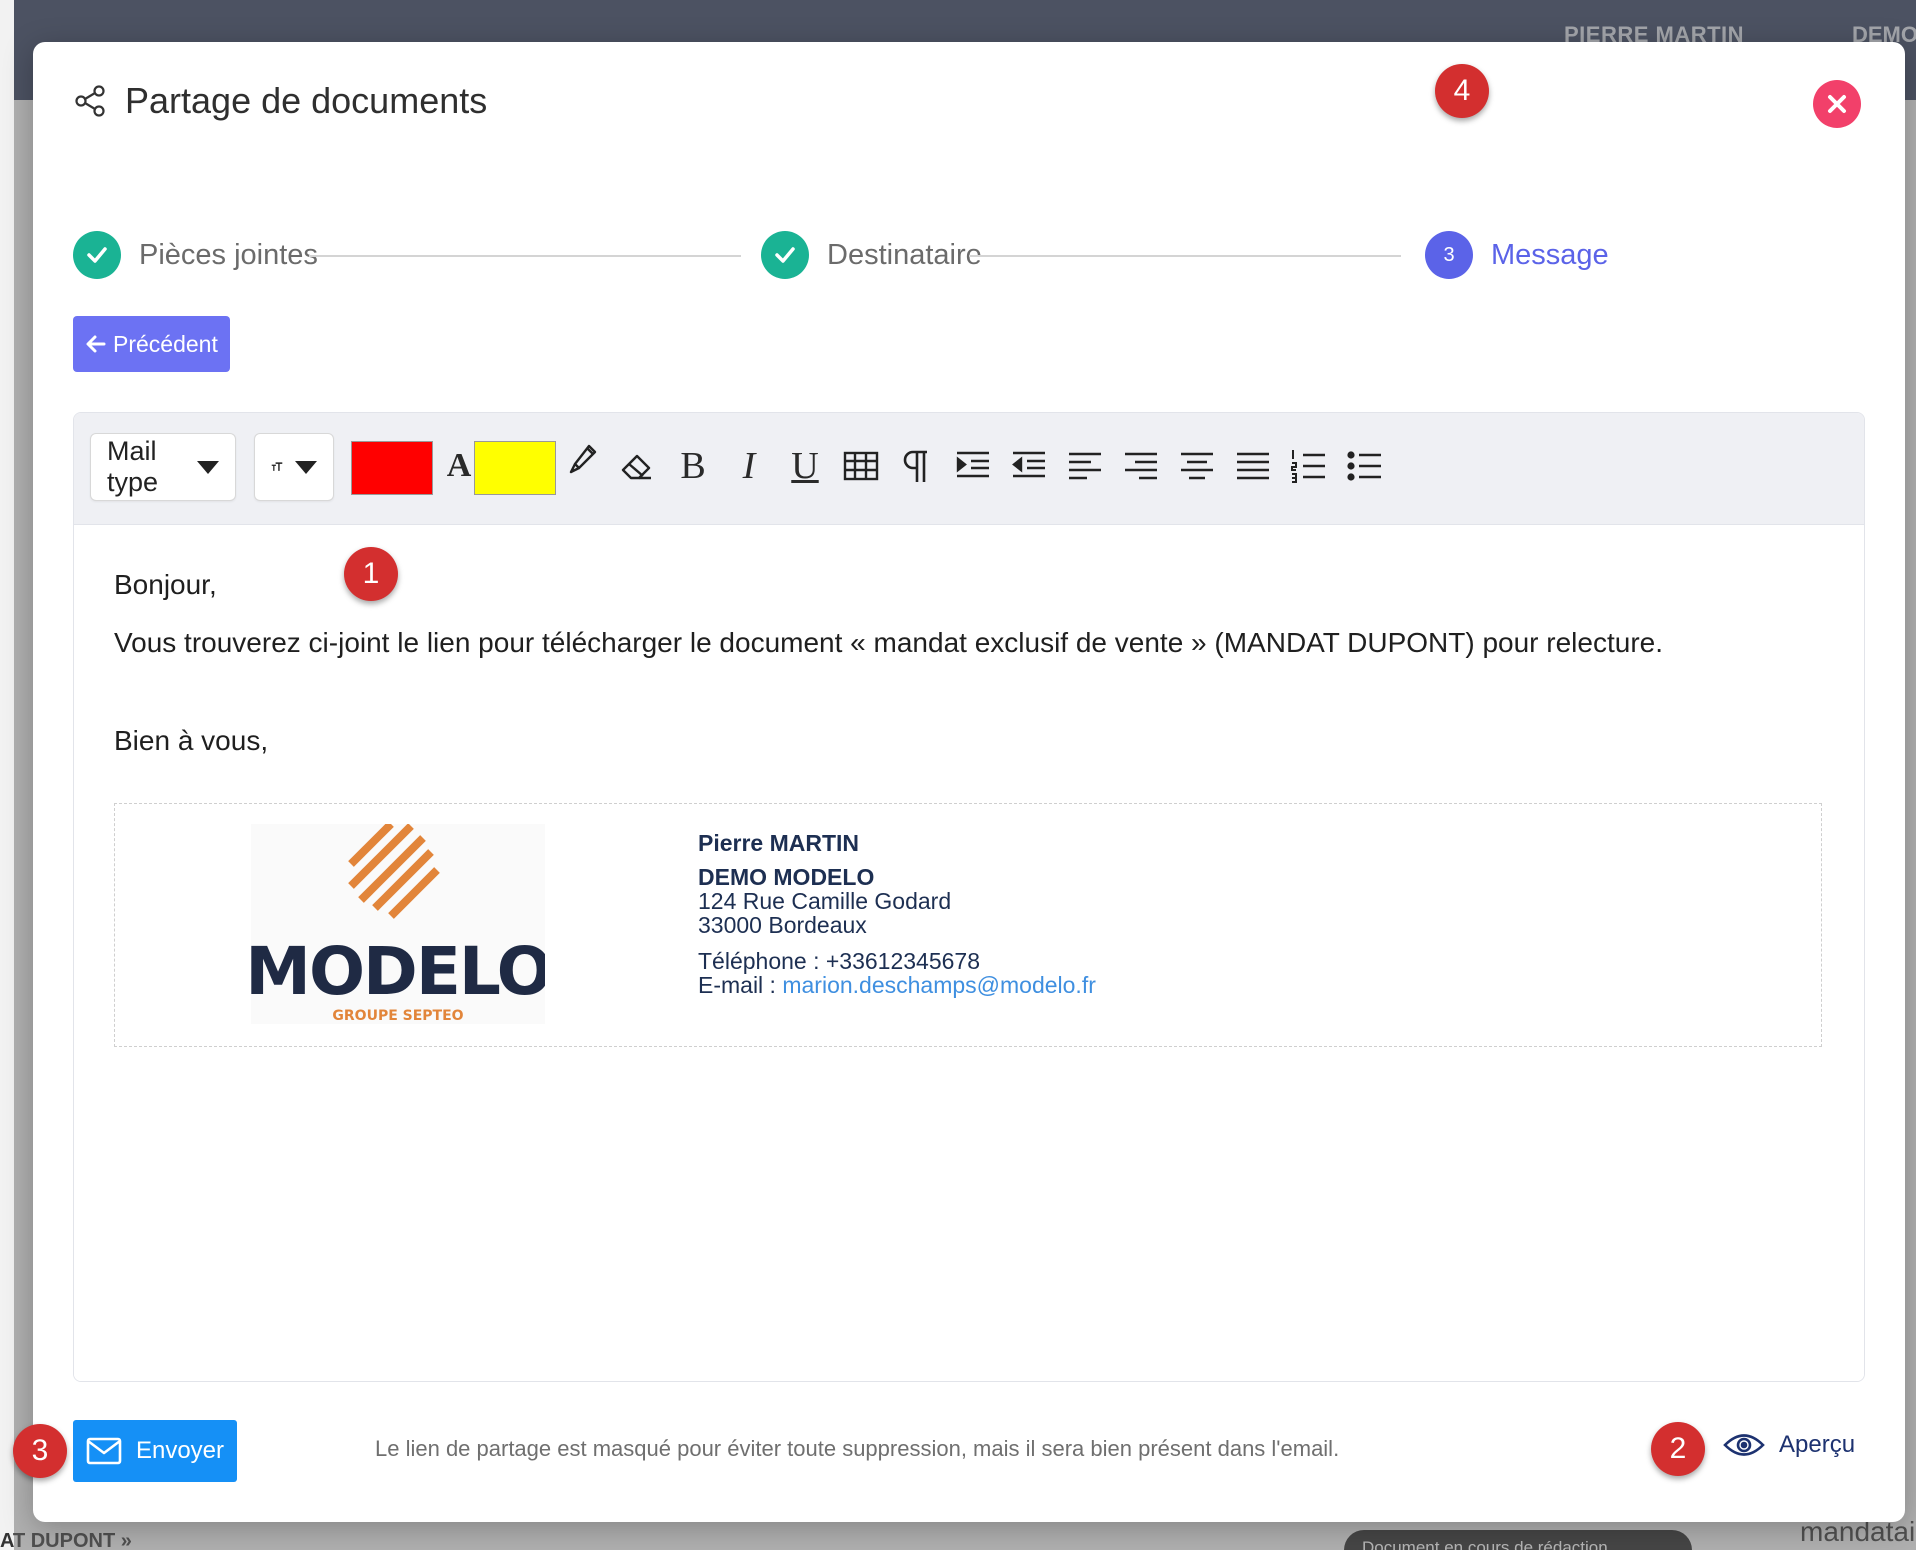 The image size is (1916, 1550). I want to click on underline-icon: U, so click(805, 466).